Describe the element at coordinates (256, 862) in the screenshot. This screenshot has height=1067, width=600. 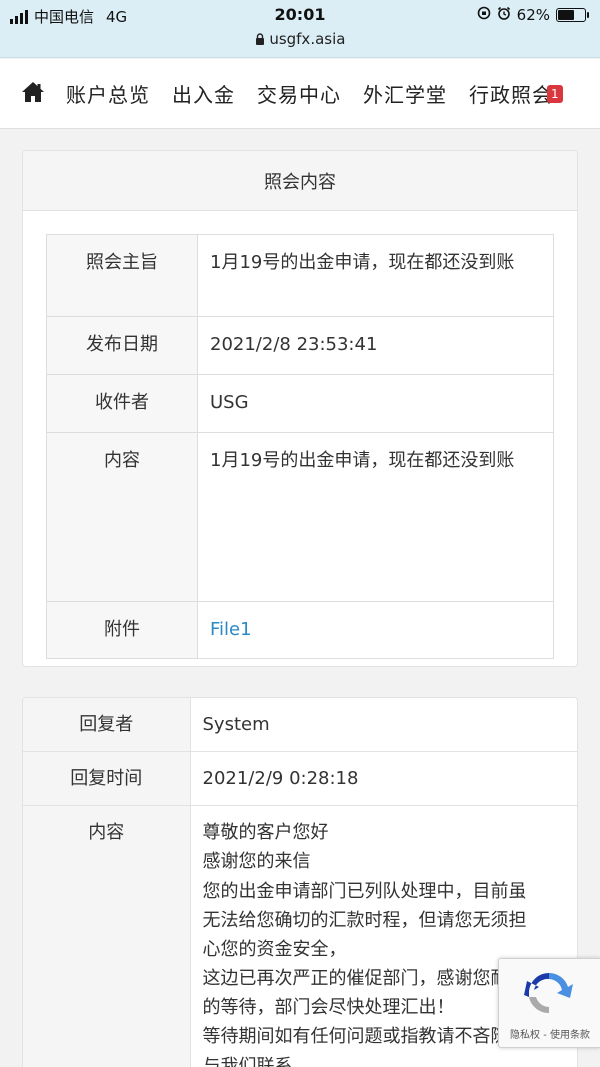
I see `reply-line: 感谢您的来信` at that location.